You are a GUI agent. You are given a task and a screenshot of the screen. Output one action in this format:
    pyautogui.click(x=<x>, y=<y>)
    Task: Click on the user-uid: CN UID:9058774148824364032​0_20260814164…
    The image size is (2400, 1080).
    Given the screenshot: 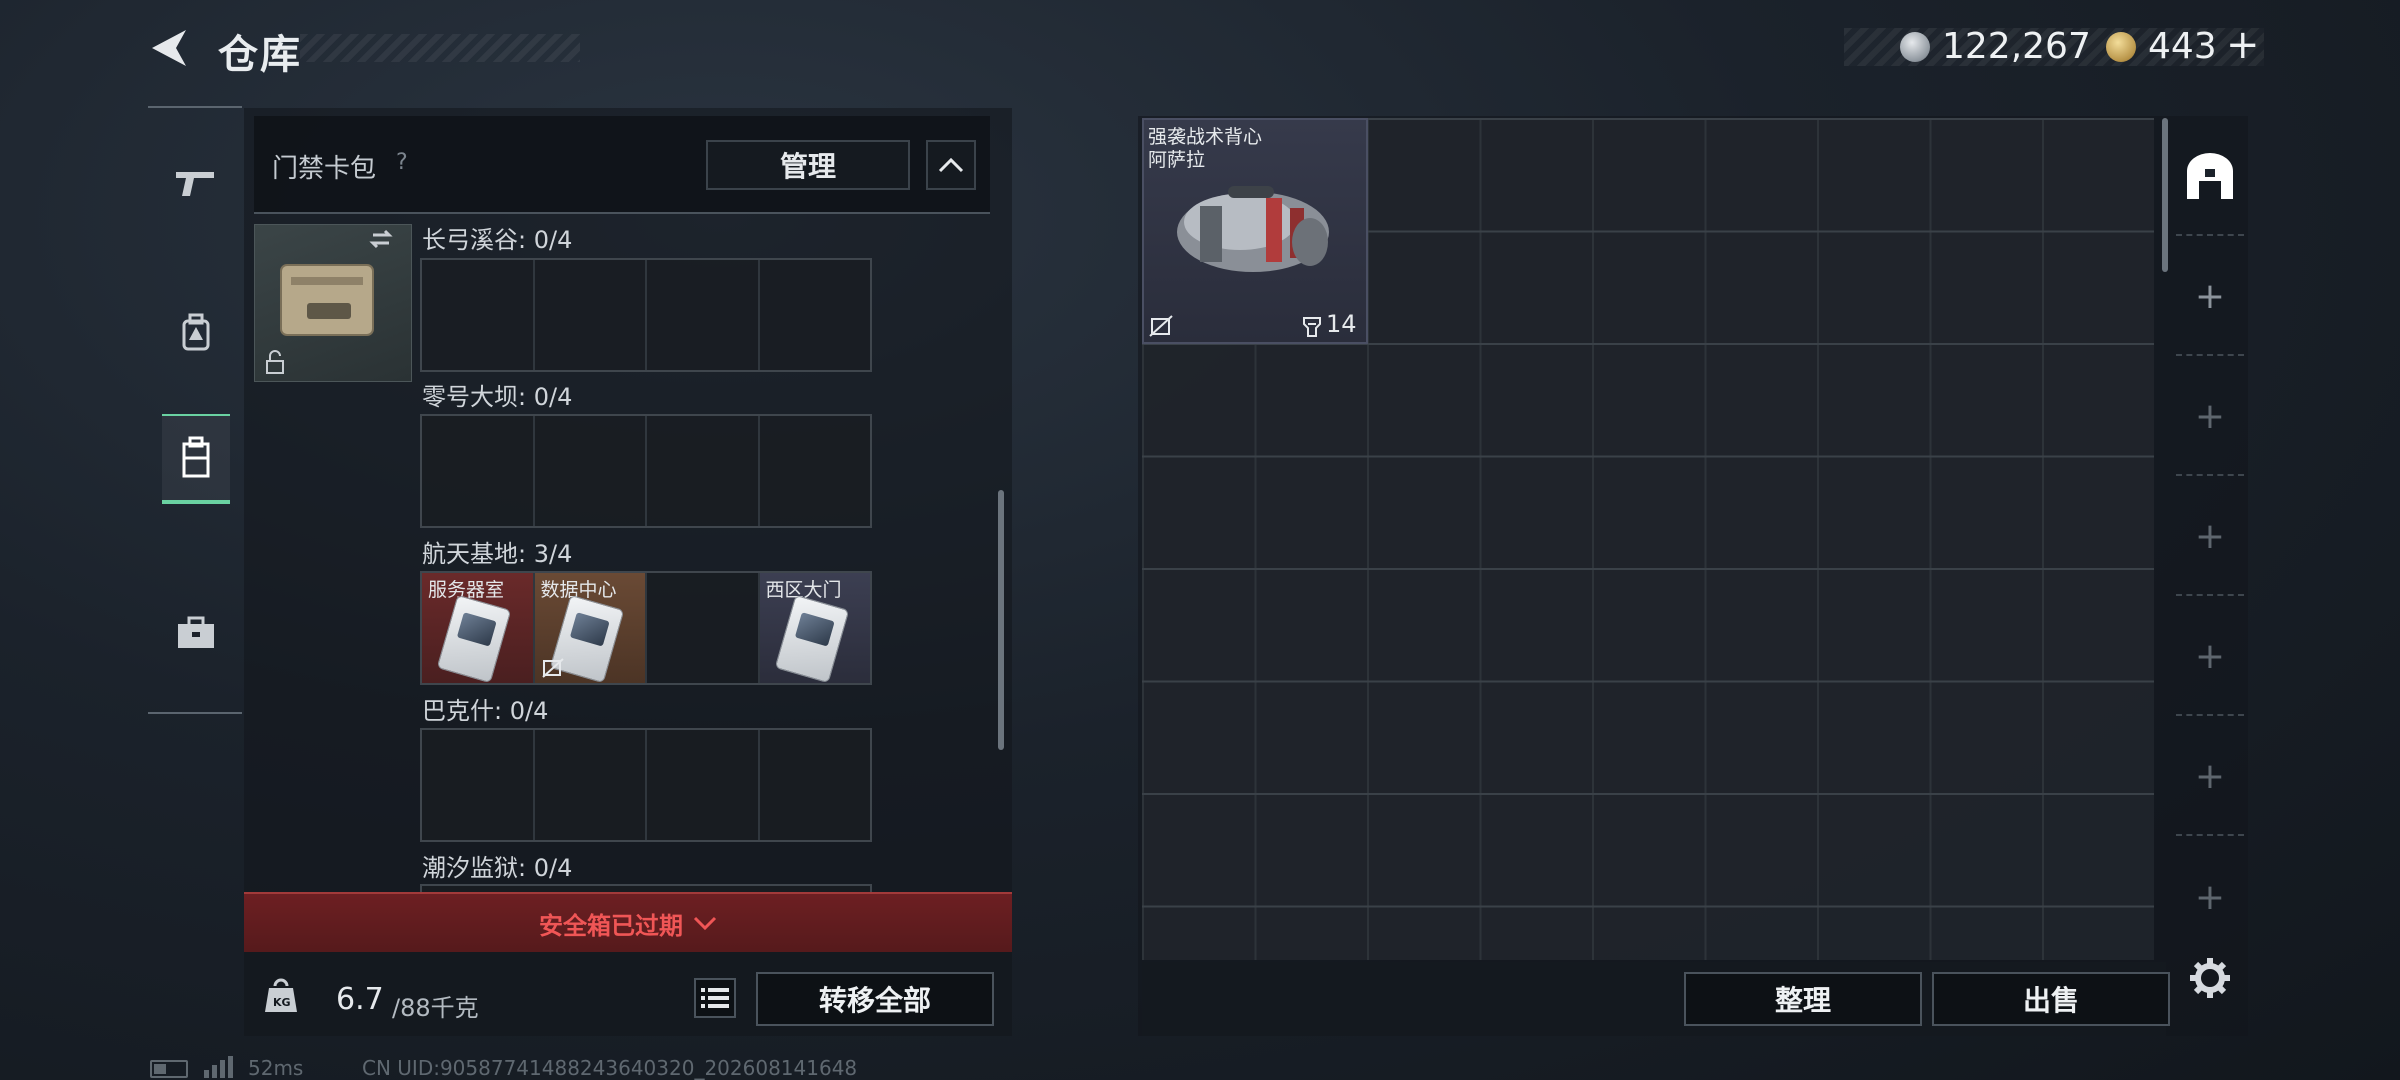 What is the action you would take?
    pyautogui.click(x=610, y=1068)
    